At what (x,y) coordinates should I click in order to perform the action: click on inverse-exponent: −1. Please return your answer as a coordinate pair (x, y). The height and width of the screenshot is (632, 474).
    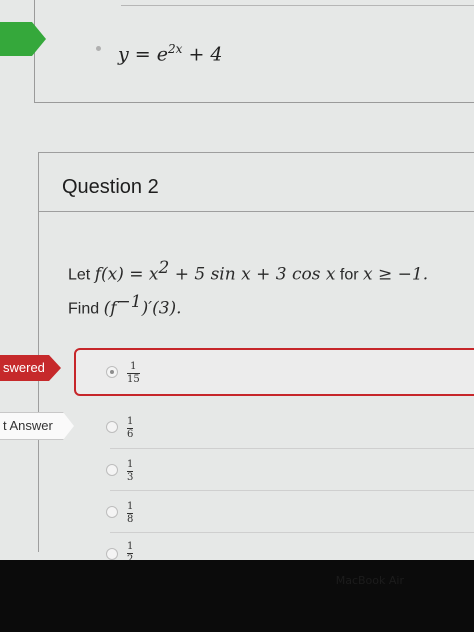
    Looking at the image, I should click on (129, 302).